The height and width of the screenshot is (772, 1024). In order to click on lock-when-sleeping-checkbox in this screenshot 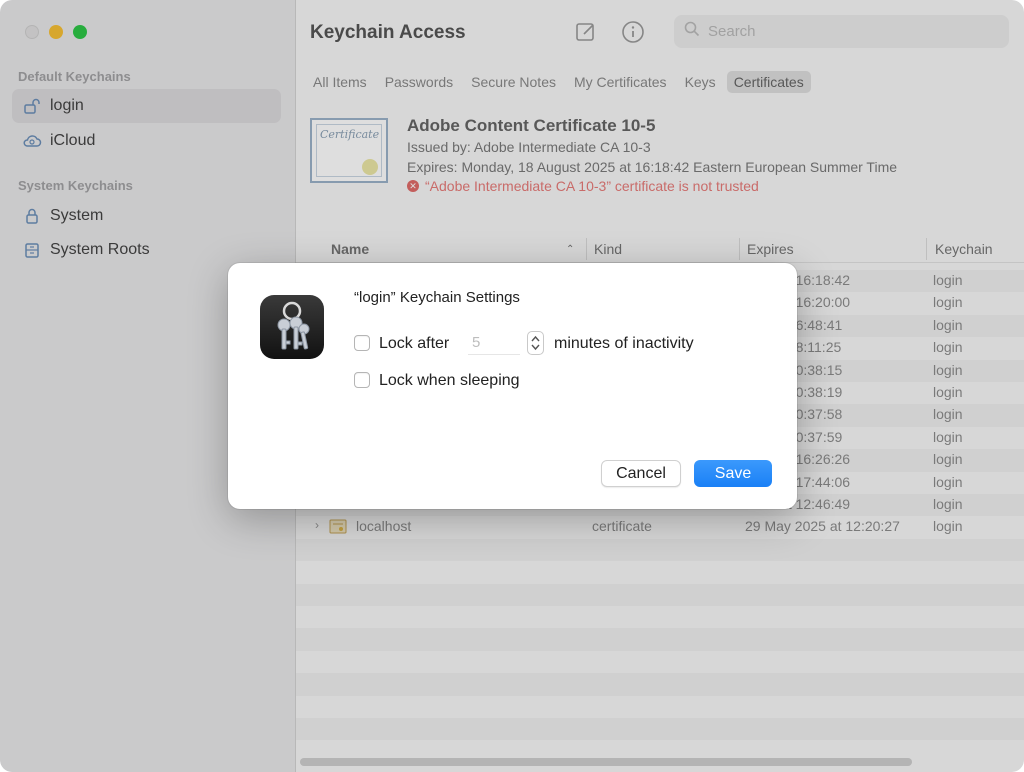, I will do `click(362, 380)`.